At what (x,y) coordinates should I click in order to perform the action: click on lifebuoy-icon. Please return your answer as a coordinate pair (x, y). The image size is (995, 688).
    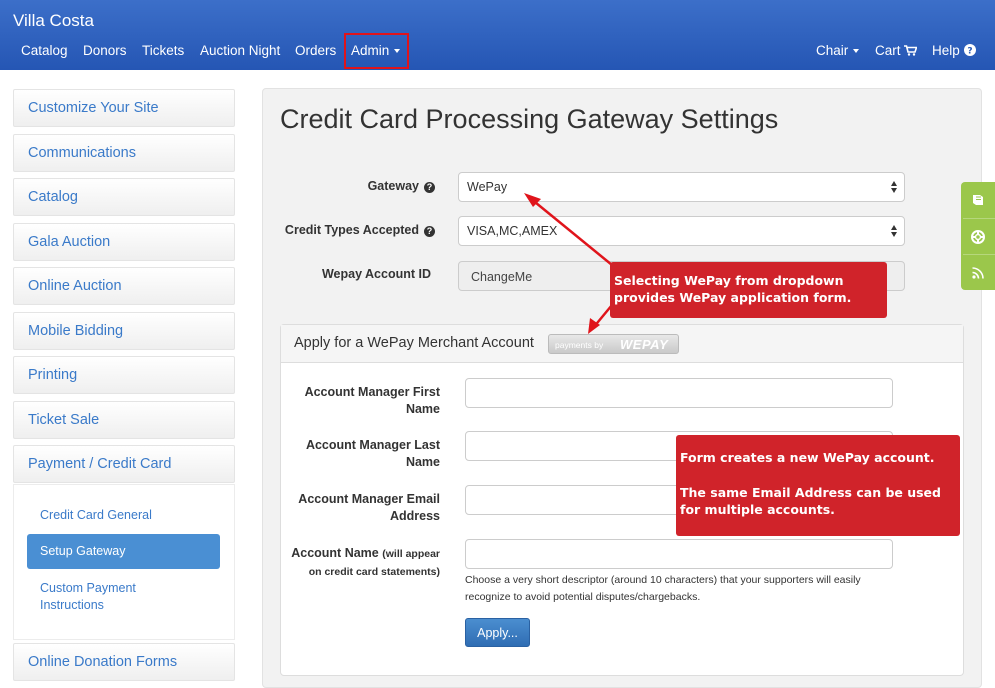
    Looking at the image, I should click on (978, 237).